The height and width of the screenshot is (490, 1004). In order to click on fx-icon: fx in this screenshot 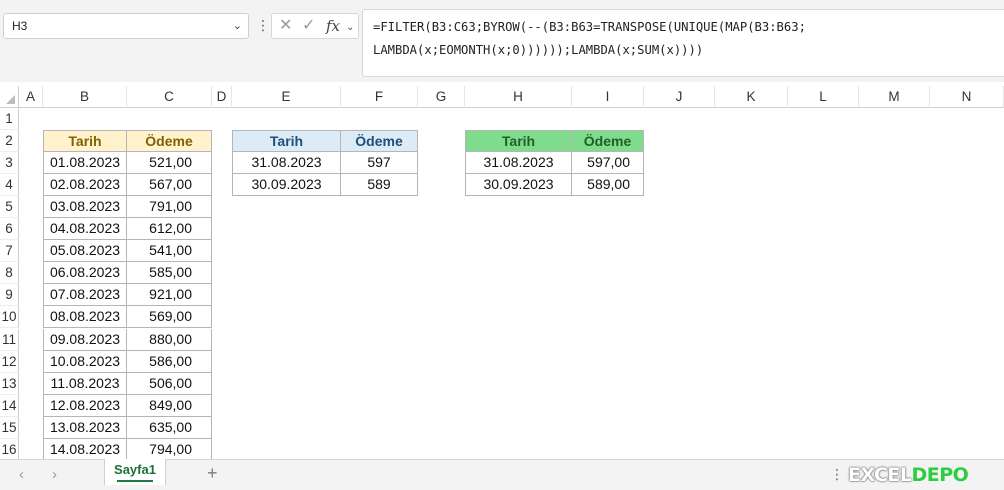, I will do `click(333, 26)`.